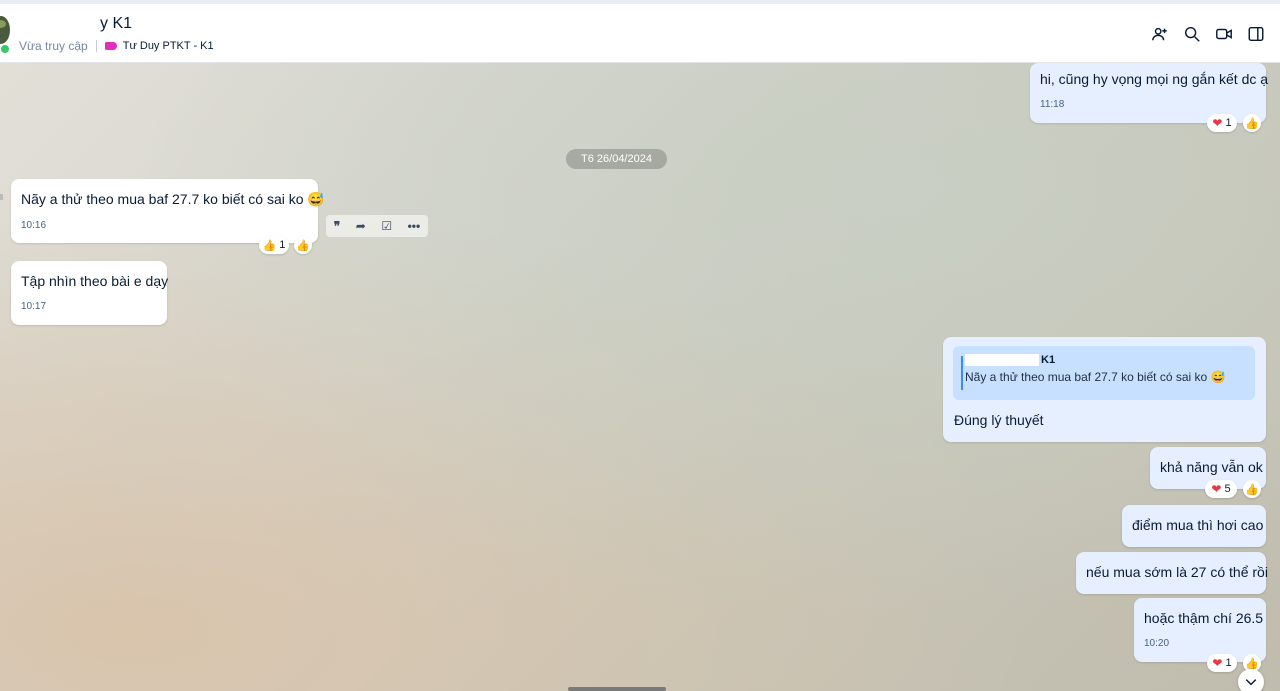  I want to click on message-bubble: hoặc thậm chí 26.5 10:20, so click(1200, 630).